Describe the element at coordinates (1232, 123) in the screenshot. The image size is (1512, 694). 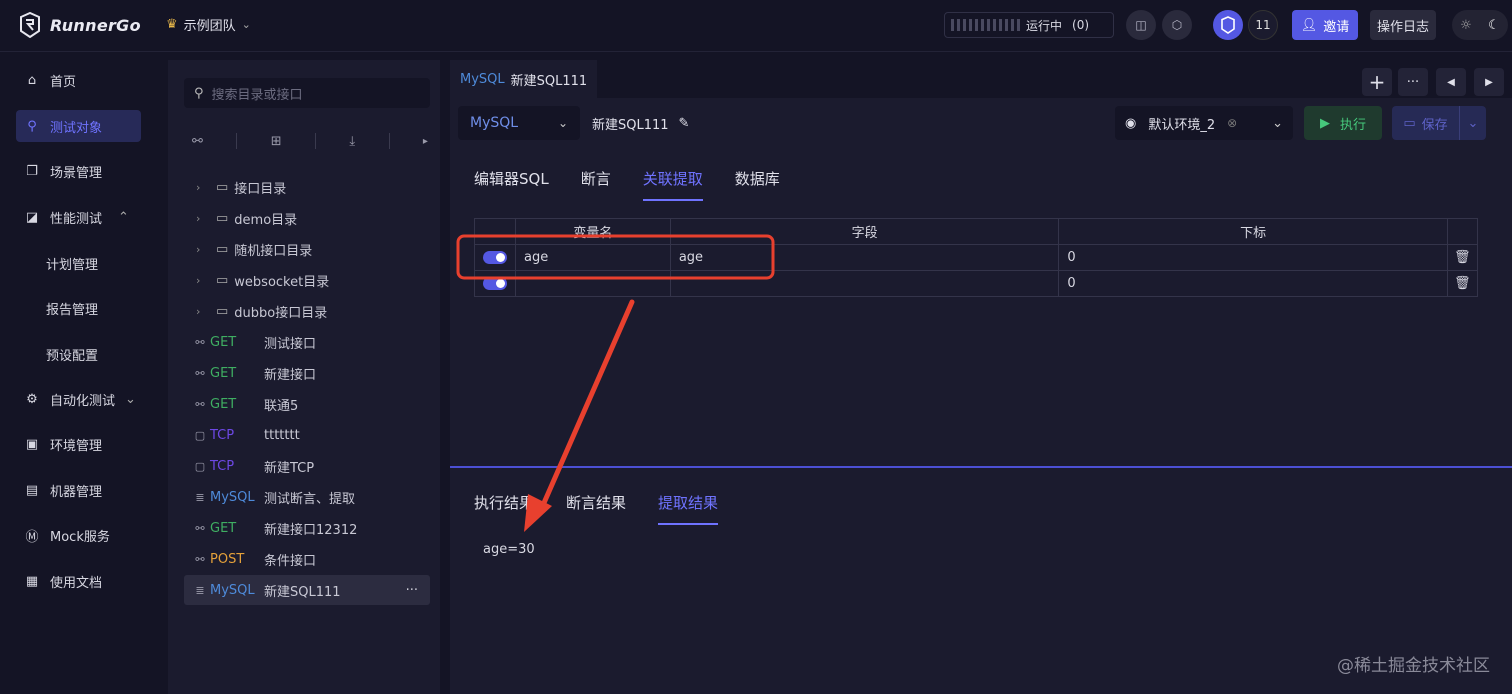
I see `clear-icon: ⊗` at that location.